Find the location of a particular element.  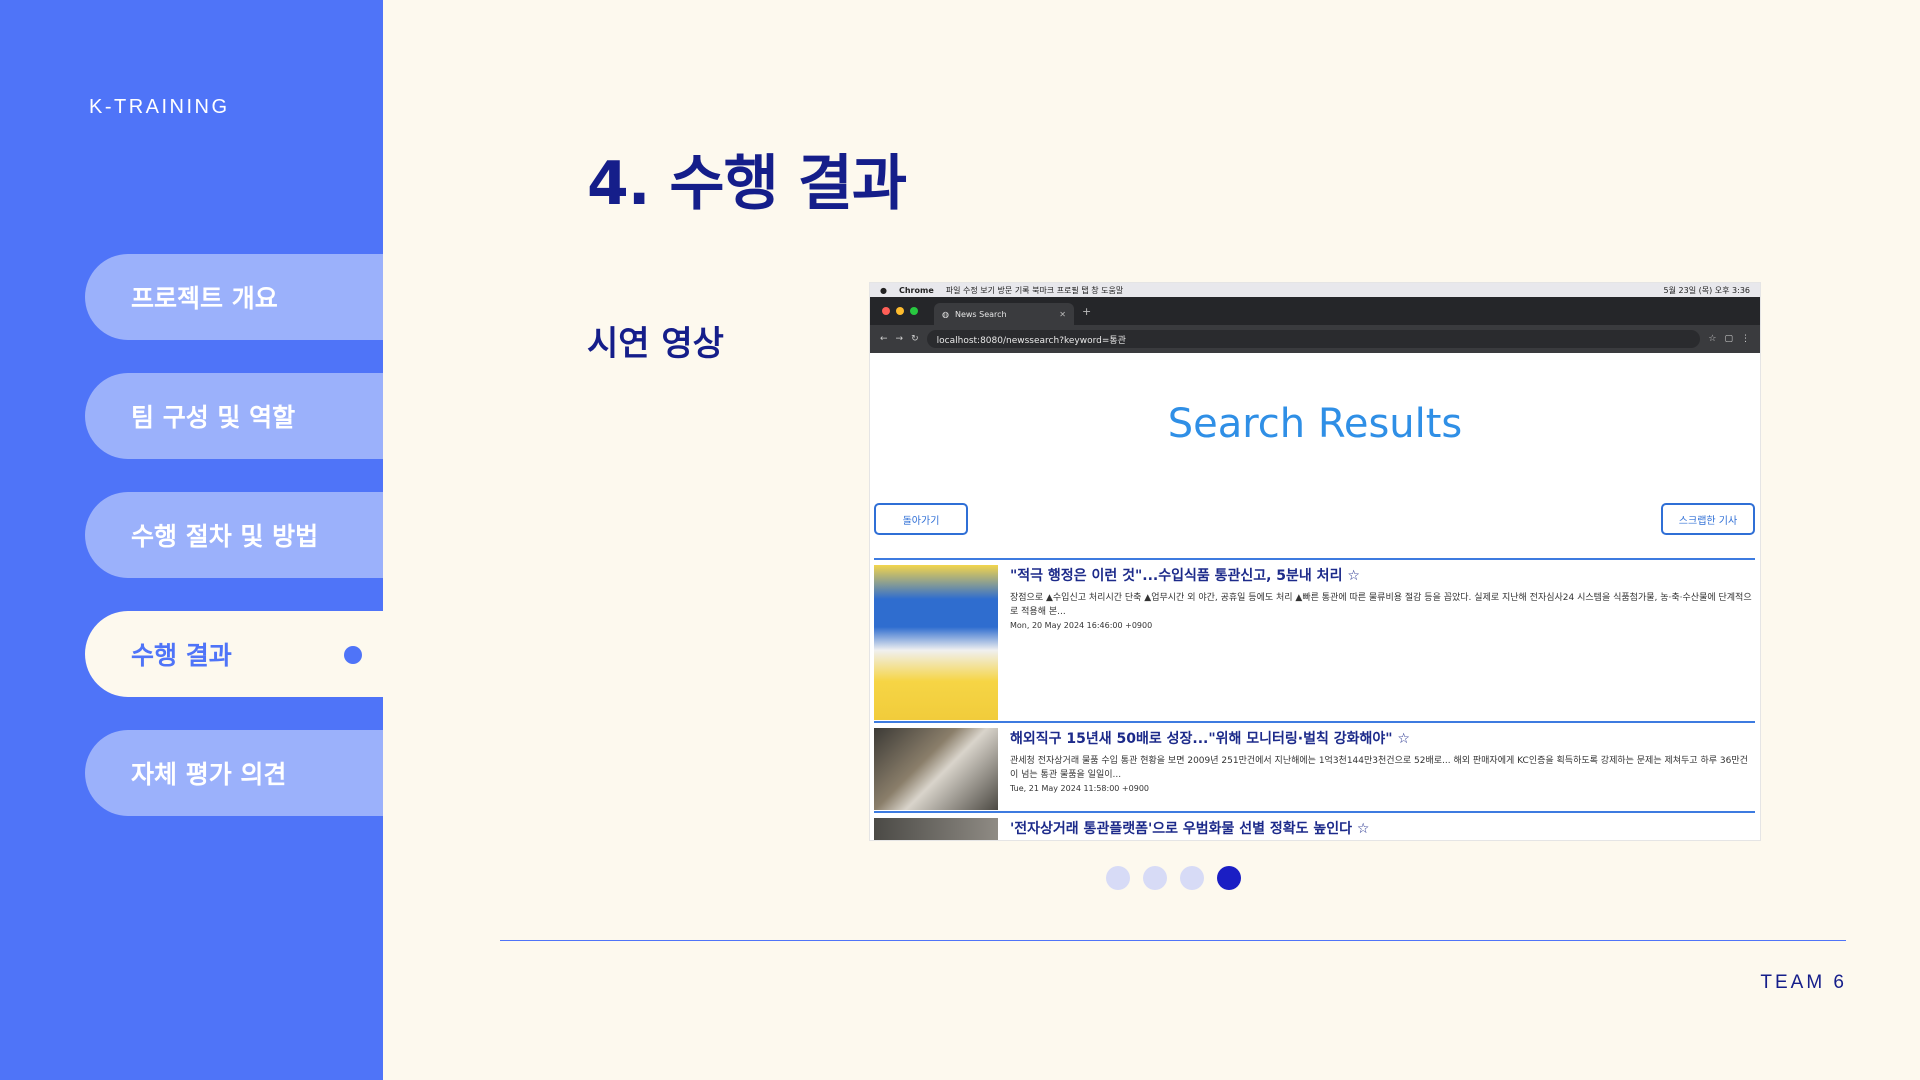

result-title: "적극 행정은 이런 것"...수입식품 통관신고, 5분내 처리 ☆ is located at coordinates (1382, 575).